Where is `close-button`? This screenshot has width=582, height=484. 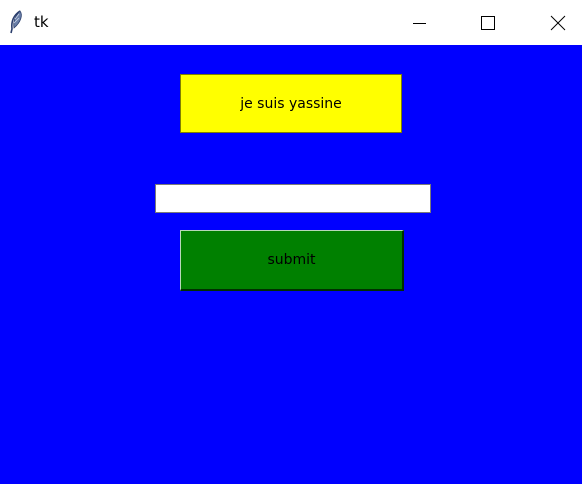
close-button is located at coordinates (558, 22).